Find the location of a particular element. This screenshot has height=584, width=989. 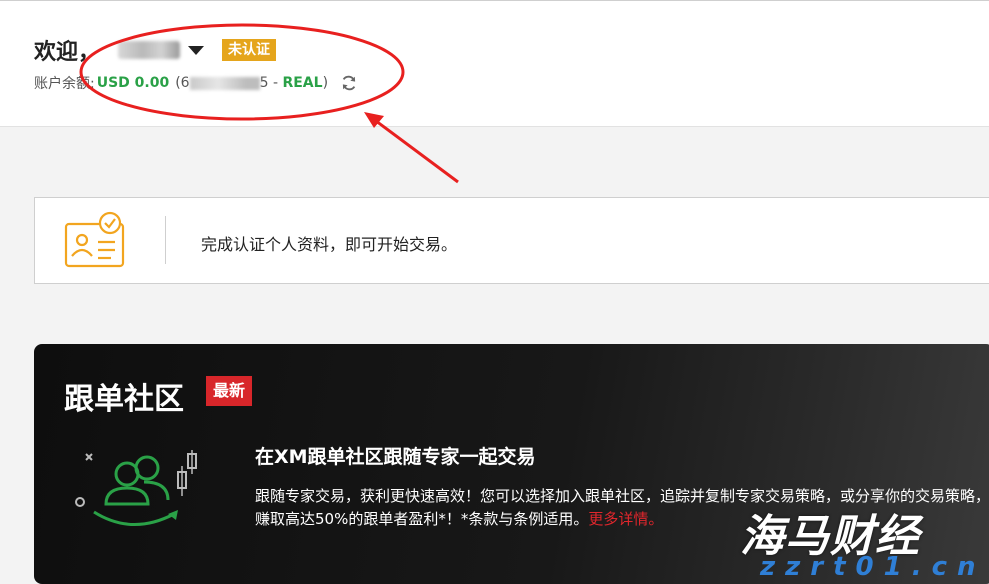

community-traders-icon is located at coordinates (136, 488).